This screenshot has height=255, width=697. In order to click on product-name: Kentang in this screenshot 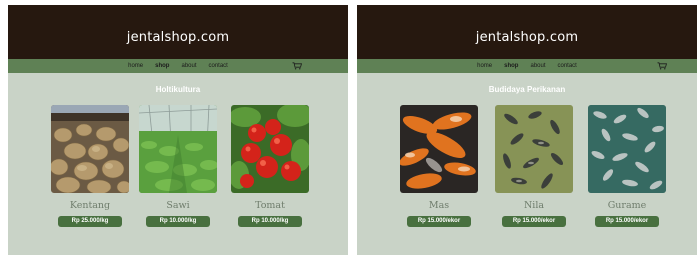, I will do `click(90, 205)`.